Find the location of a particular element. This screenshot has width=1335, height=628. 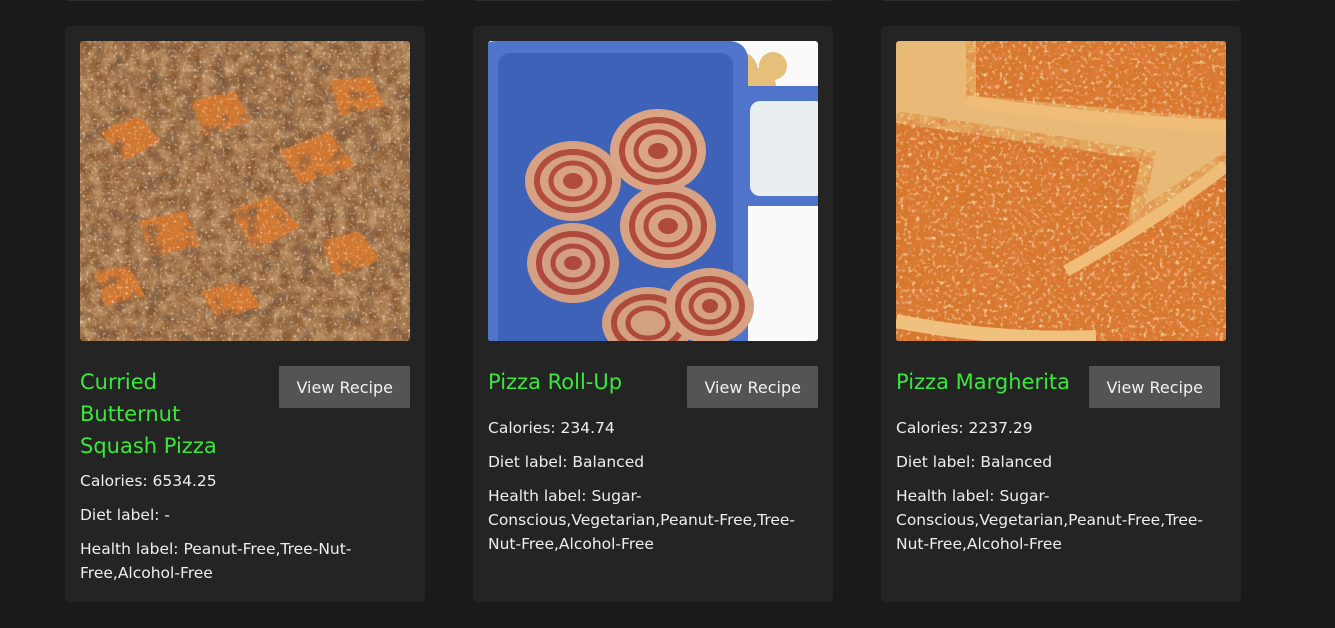

diet-label-text: Diet label: - is located at coordinates (125, 515).